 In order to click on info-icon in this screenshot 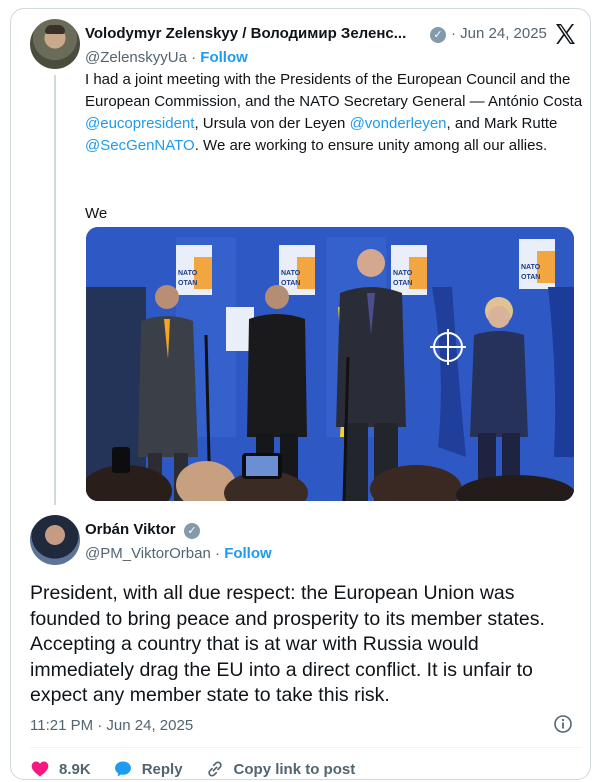, I will do `click(563, 724)`.